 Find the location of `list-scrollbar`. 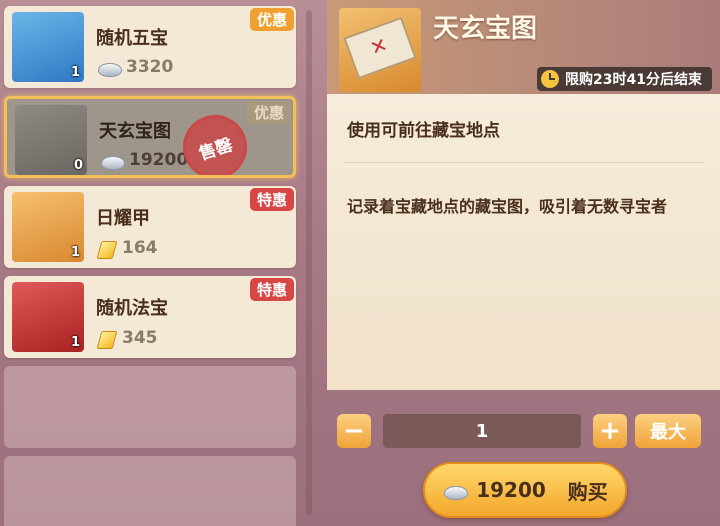

list-scrollbar is located at coordinates (309, 263).